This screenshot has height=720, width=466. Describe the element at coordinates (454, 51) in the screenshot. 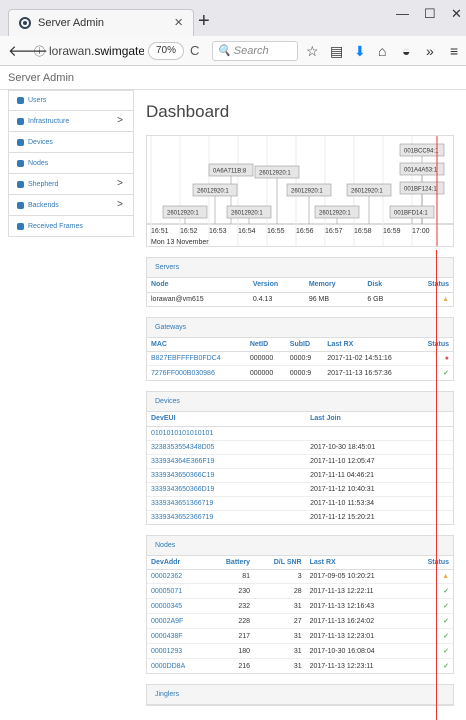

I see `menu-icon: ≡` at that location.